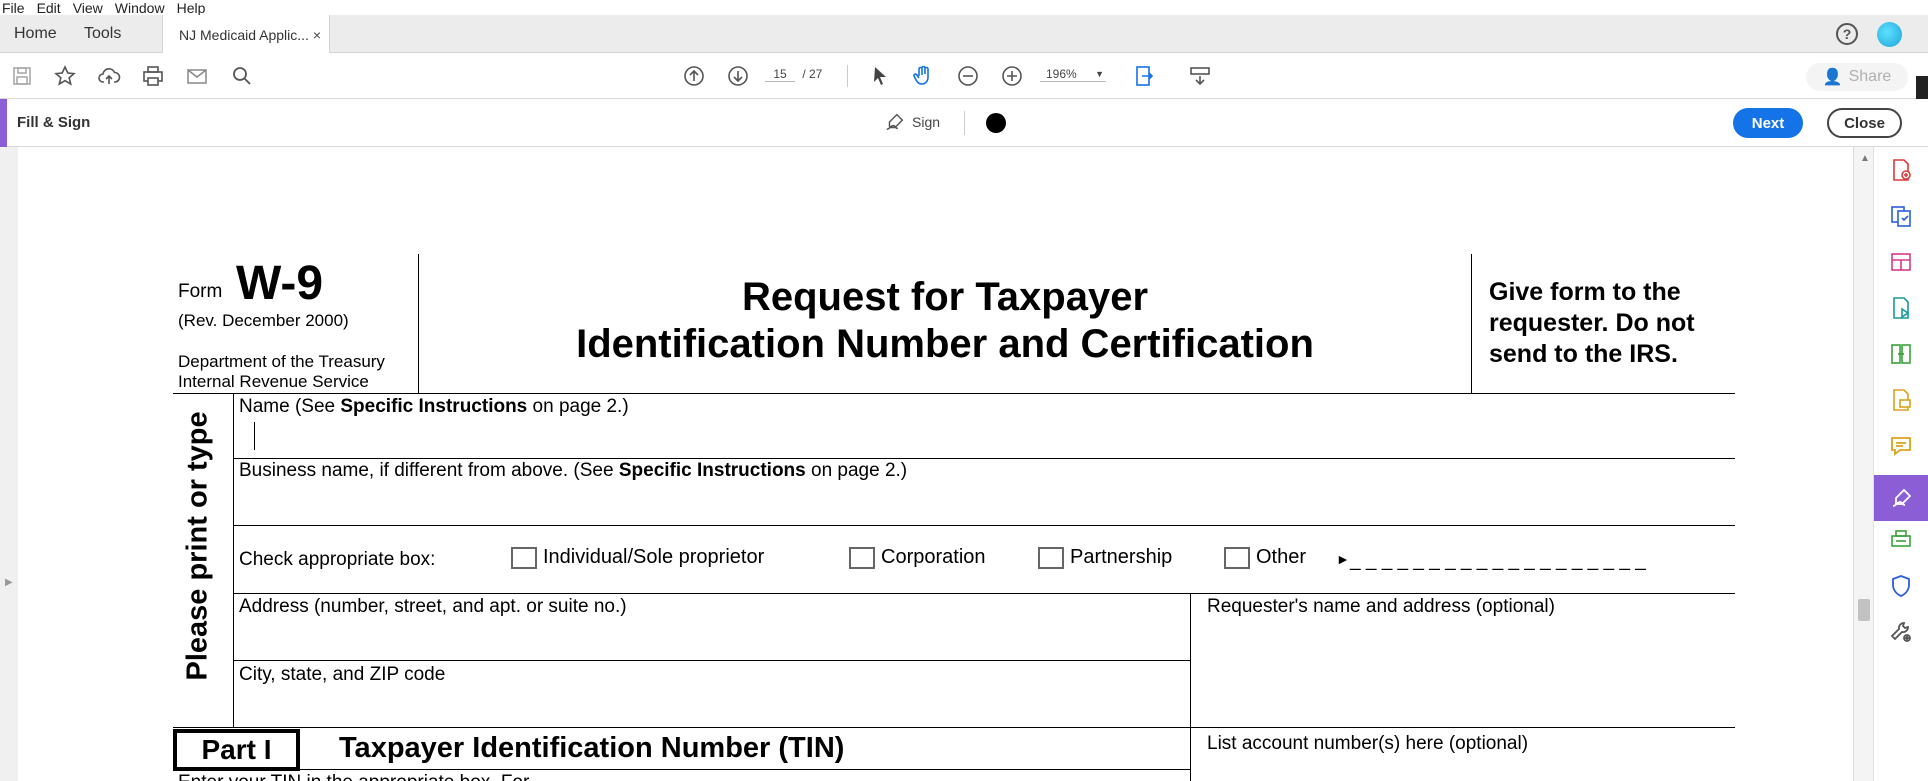  What do you see at coordinates (1865, 158) in the screenshot?
I see `scroll-up-icon: ▲` at bounding box center [1865, 158].